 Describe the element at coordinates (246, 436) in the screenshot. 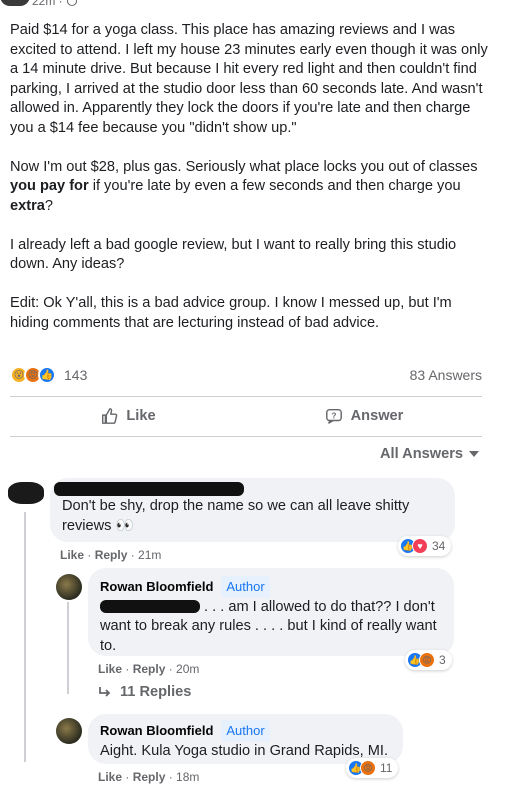

I see `divider` at that location.